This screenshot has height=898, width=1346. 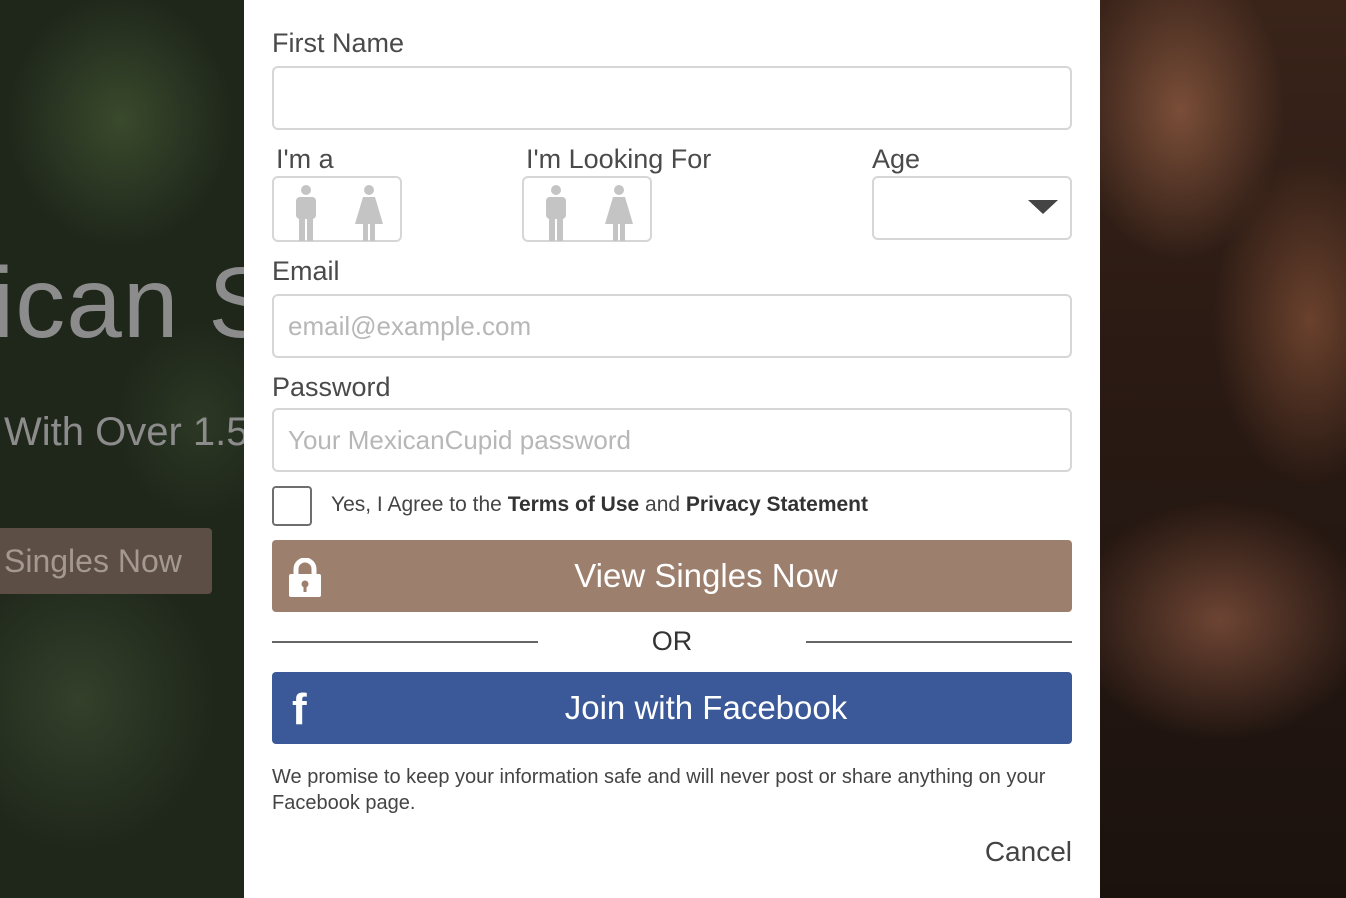 I want to click on view-singles-label: View Singles Now, so click(x=706, y=575).